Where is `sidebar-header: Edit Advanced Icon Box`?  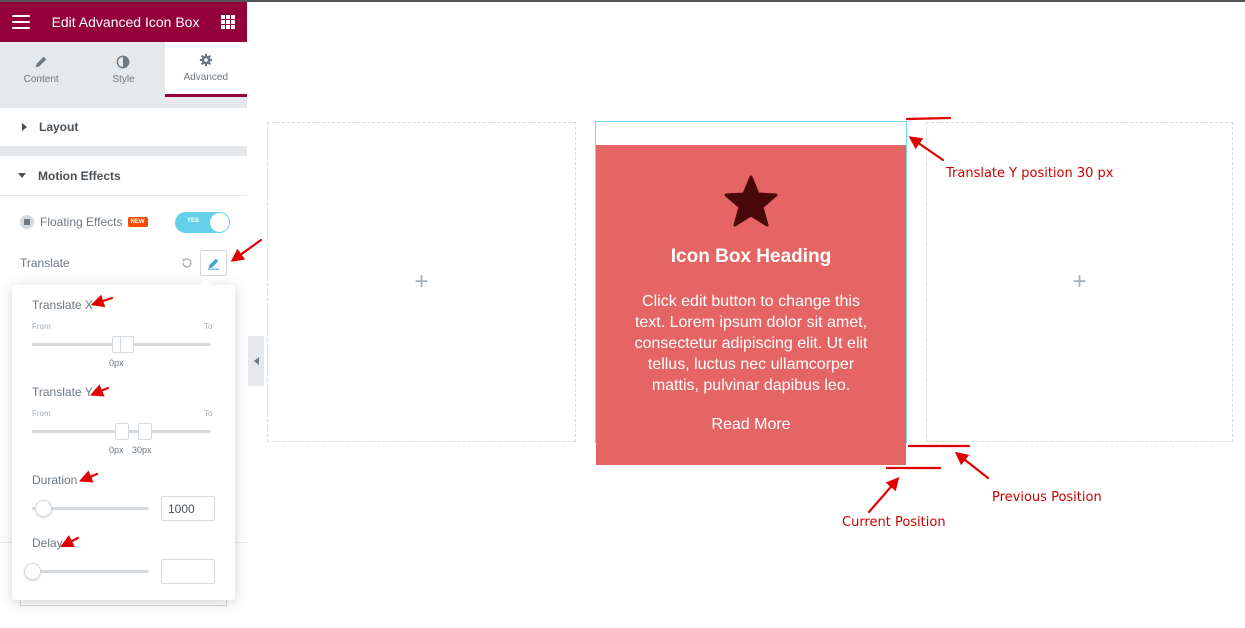
sidebar-header: Edit Advanced Icon Box is located at coordinates (123, 22).